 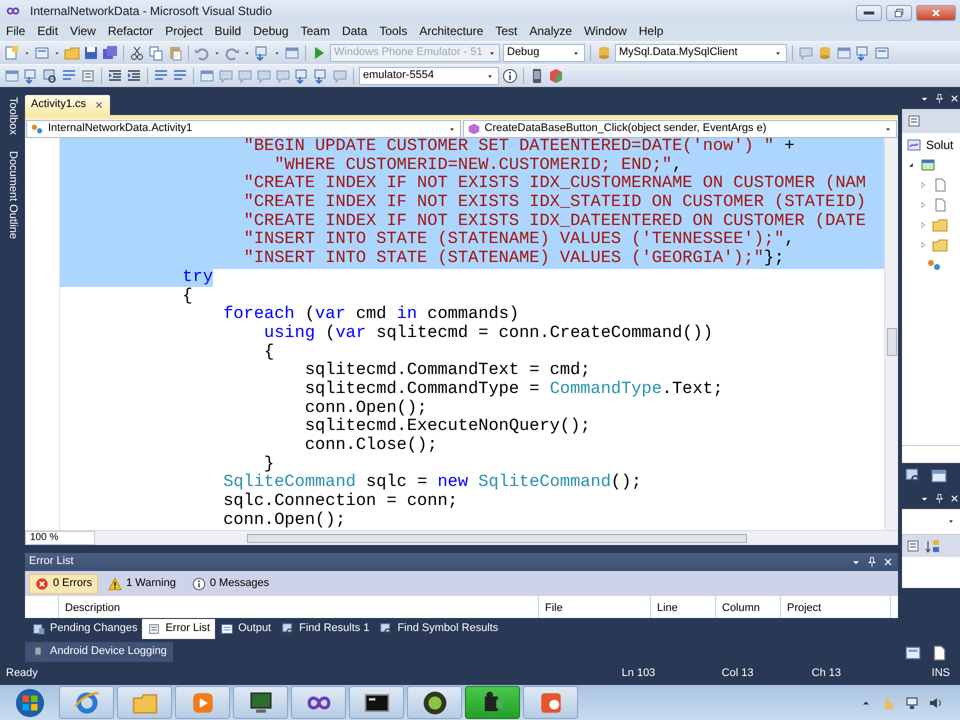 What do you see at coordinates (228, 31) in the screenshot?
I see `menu-item: Build` at bounding box center [228, 31].